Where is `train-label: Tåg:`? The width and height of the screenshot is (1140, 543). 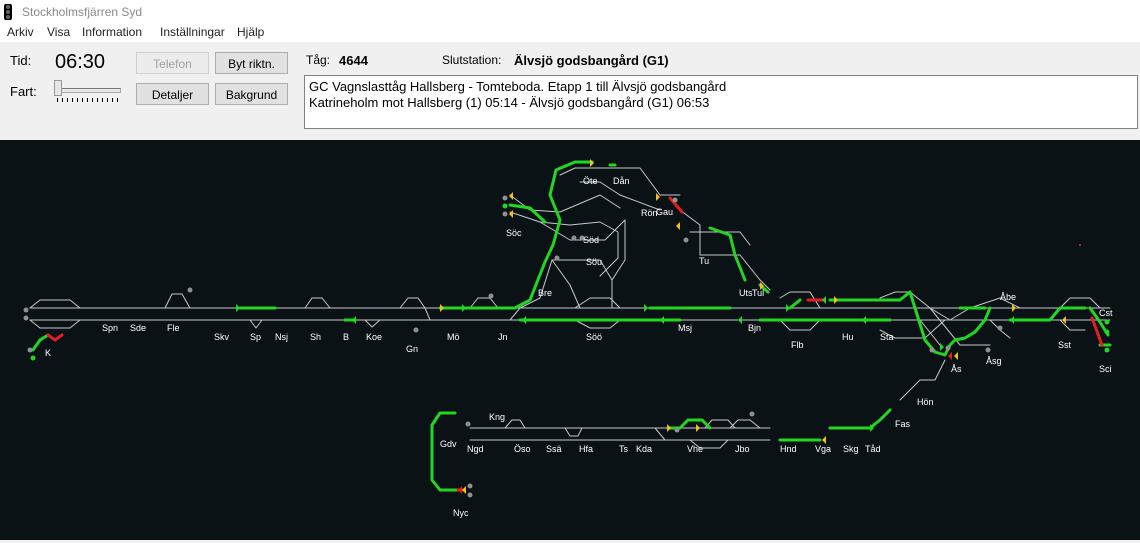
train-label: Tåg: is located at coordinates (318, 60).